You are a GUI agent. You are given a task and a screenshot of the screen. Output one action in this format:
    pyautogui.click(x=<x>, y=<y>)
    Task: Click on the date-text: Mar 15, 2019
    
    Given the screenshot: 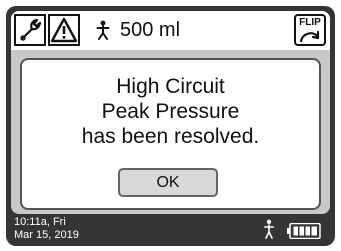 What is the action you would take?
    pyautogui.click(x=46, y=235)
    